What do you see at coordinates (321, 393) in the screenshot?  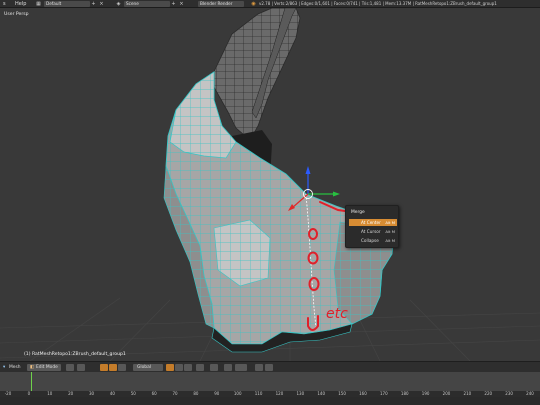 I see `timeline-tick-label: 140` at bounding box center [321, 393].